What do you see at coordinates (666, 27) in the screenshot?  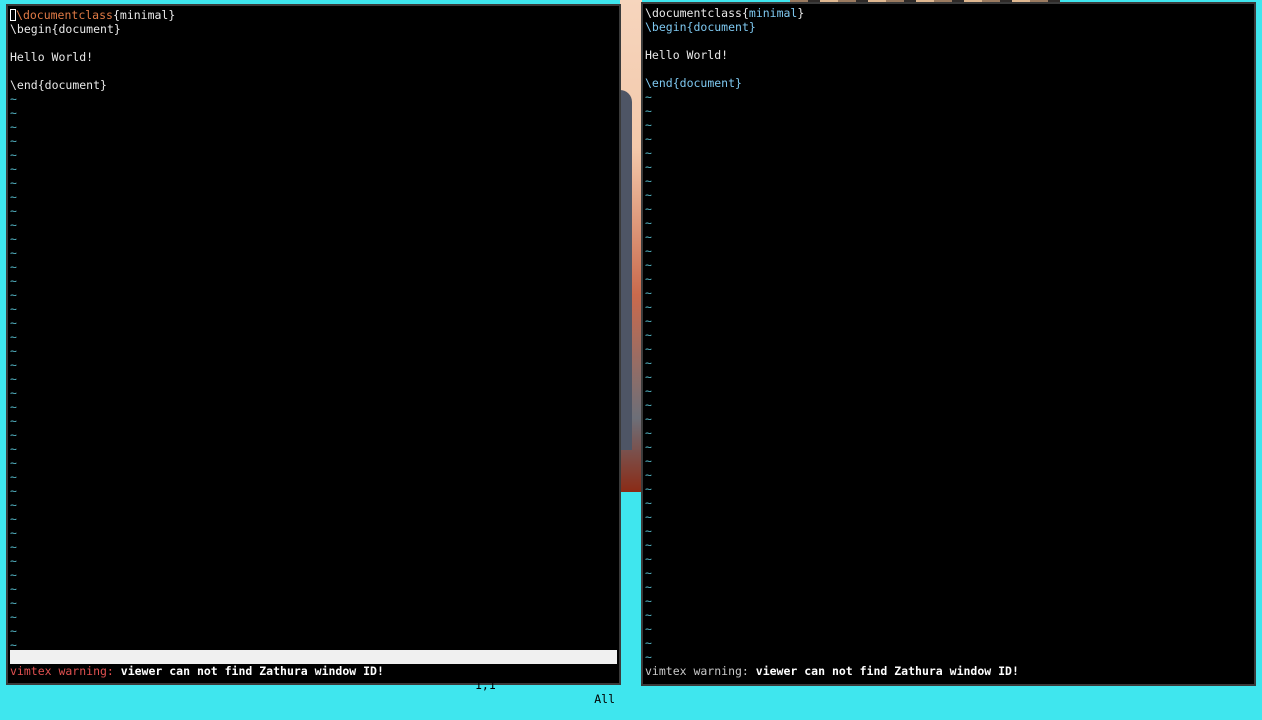 I see `latex-command: \begin` at bounding box center [666, 27].